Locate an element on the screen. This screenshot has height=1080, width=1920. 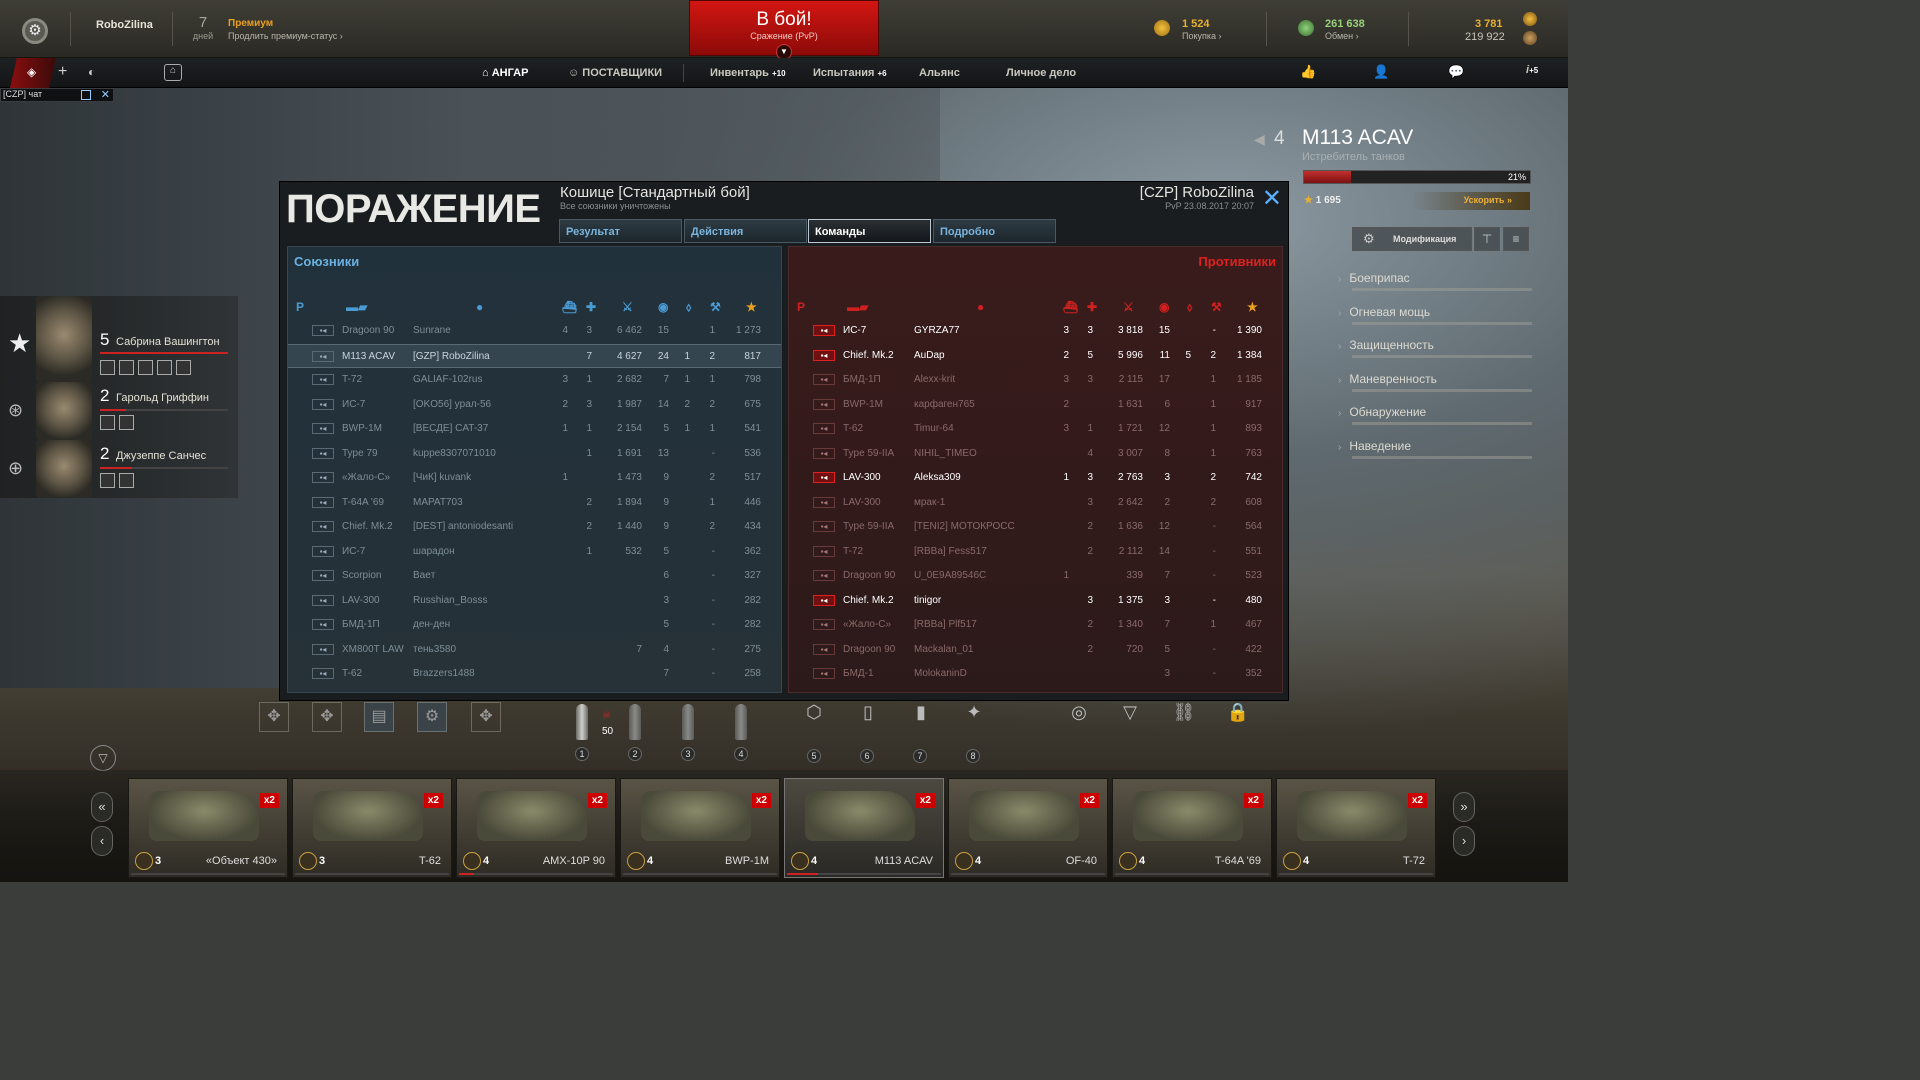
nav-hangar: ⌂ АНГАР is located at coordinates (505, 73).